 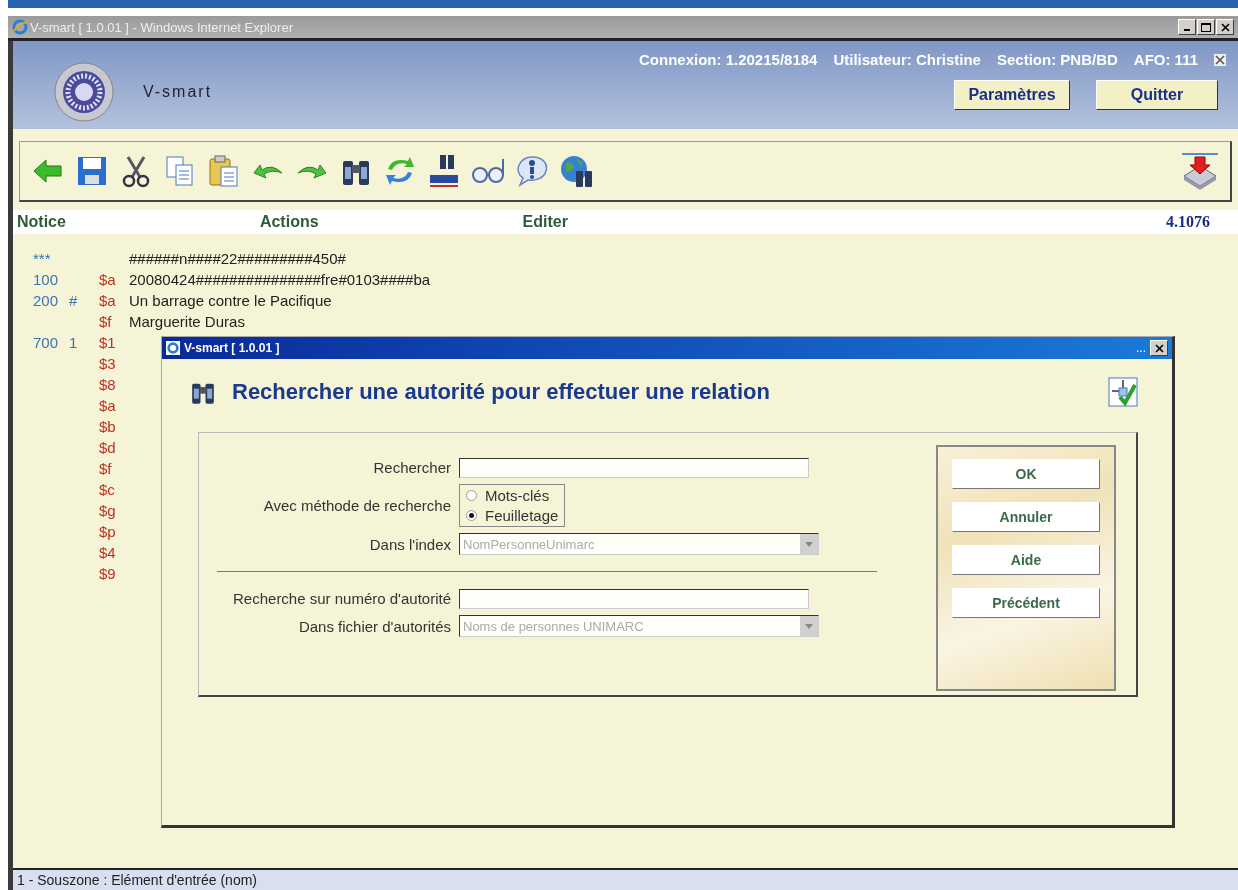 What do you see at coordinates (73, 300) in the screenshot?
I see `indicator: #` at bounding box center [73, 300].